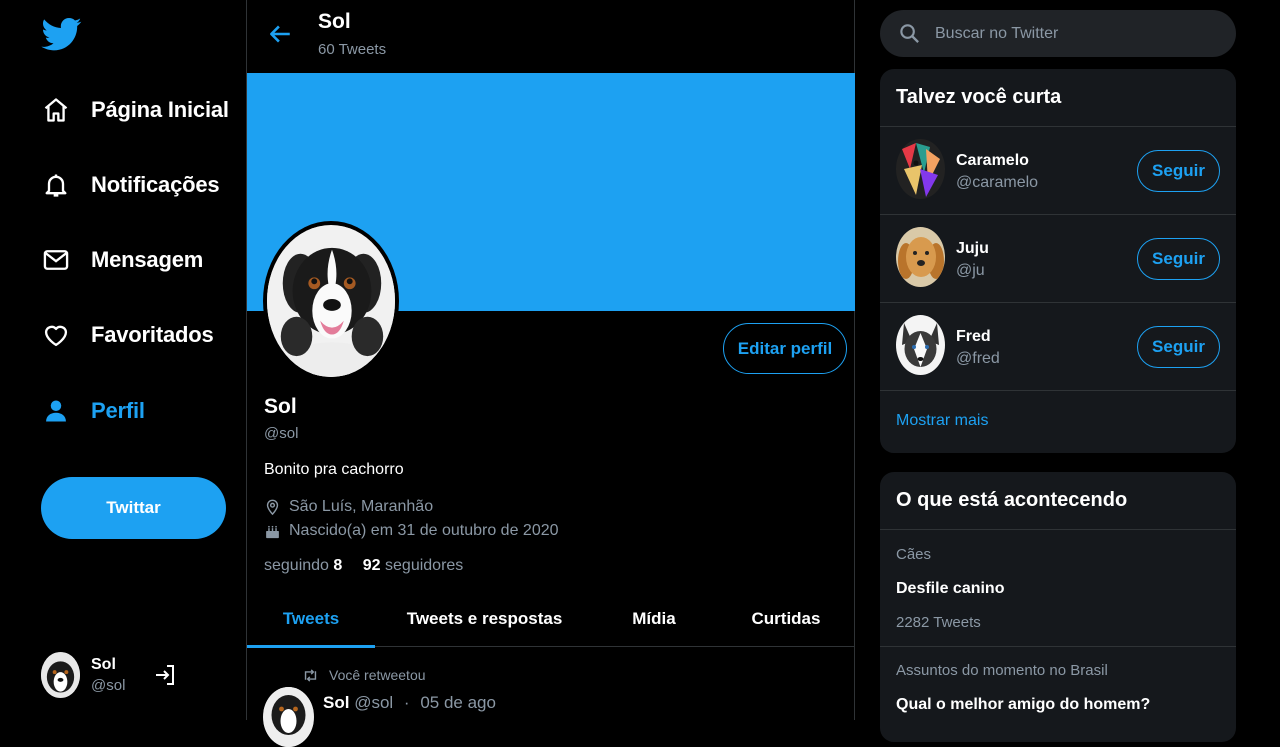  Describe the element at coordinates (272, 532) in the screenshot. I see `birthday-cake-icon` at that location.